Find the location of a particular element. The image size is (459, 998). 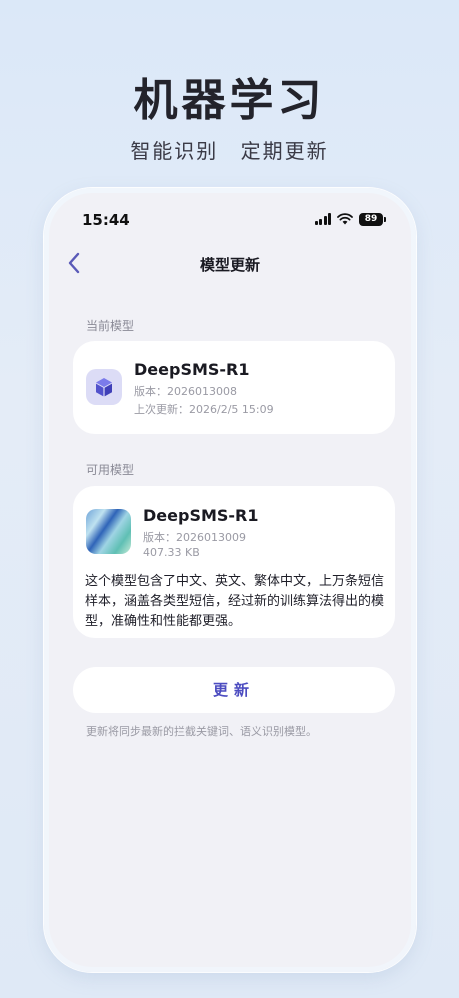

current-model-name: DeepSMS-R1 is located at coordinates (192, 369).